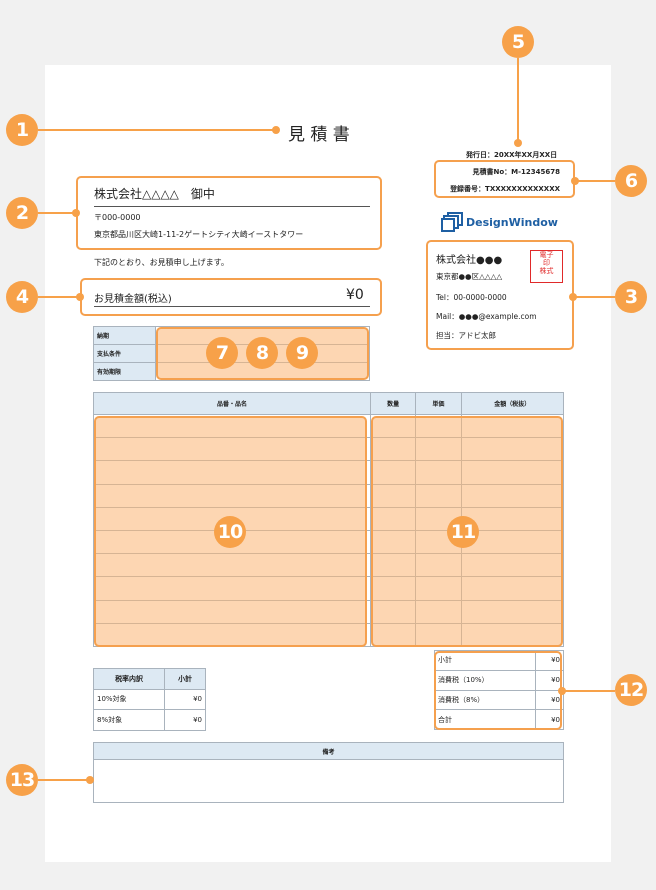 The image size is (656, 890). Describe the element at coordinates (124, 353) in the screenshot. I see `term-label: 支払条件` at that location.